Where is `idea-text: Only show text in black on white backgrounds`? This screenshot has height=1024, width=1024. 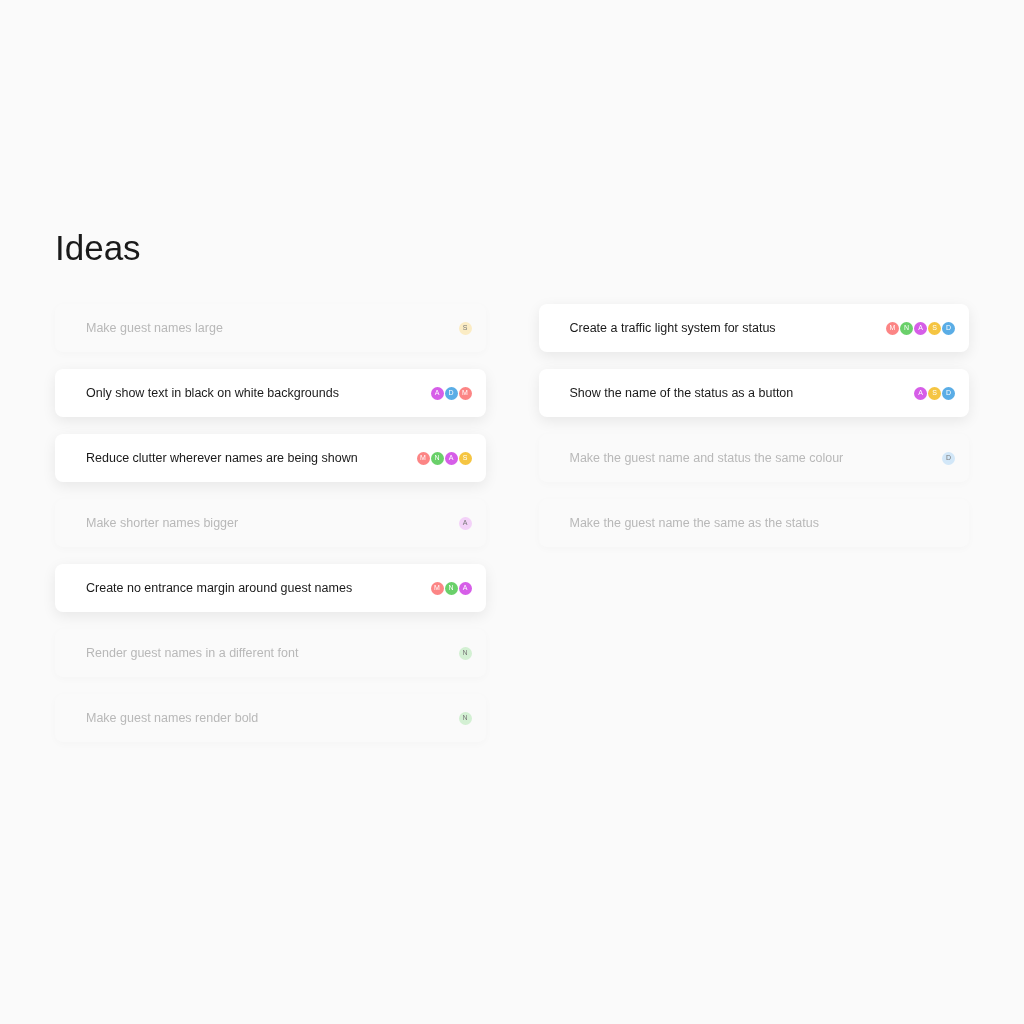 idea-text: Only show text in black on white backgrounds is located at coordinates (212, 393).